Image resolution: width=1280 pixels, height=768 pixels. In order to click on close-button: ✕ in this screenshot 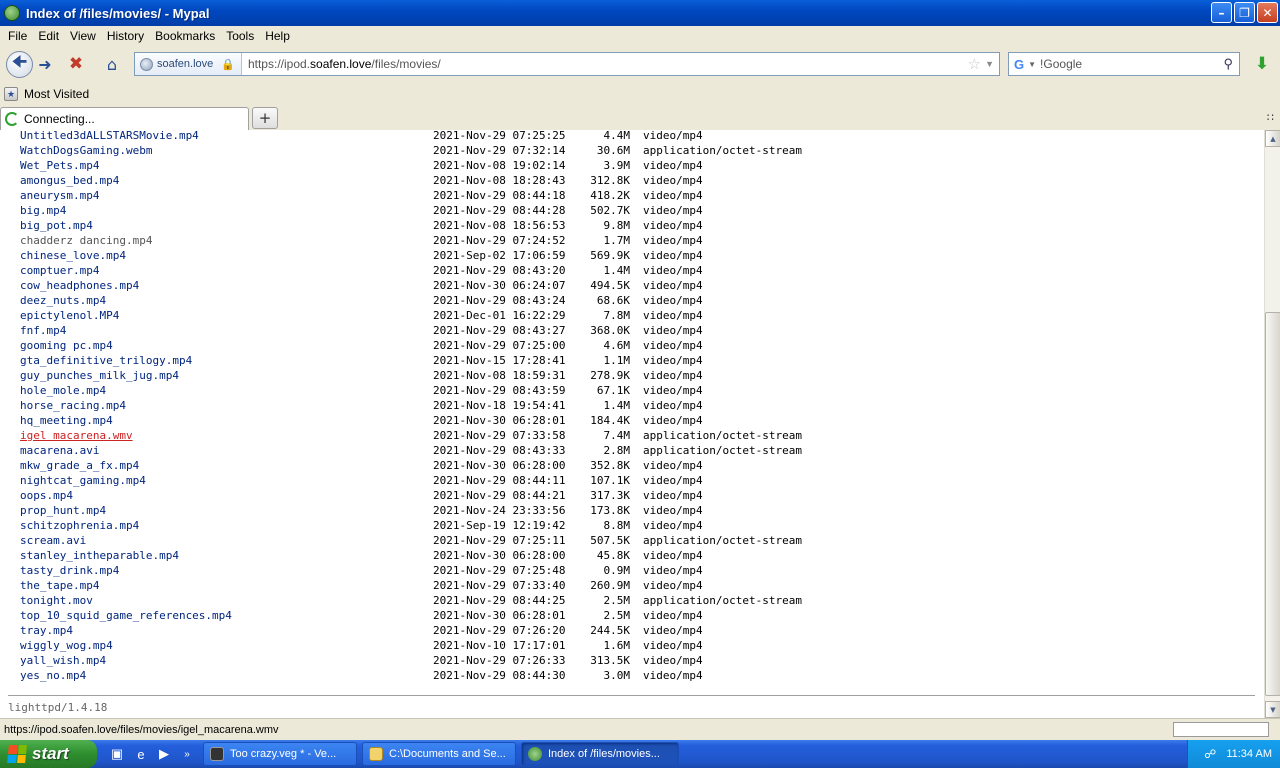, I will do `click(1267, 12)`.